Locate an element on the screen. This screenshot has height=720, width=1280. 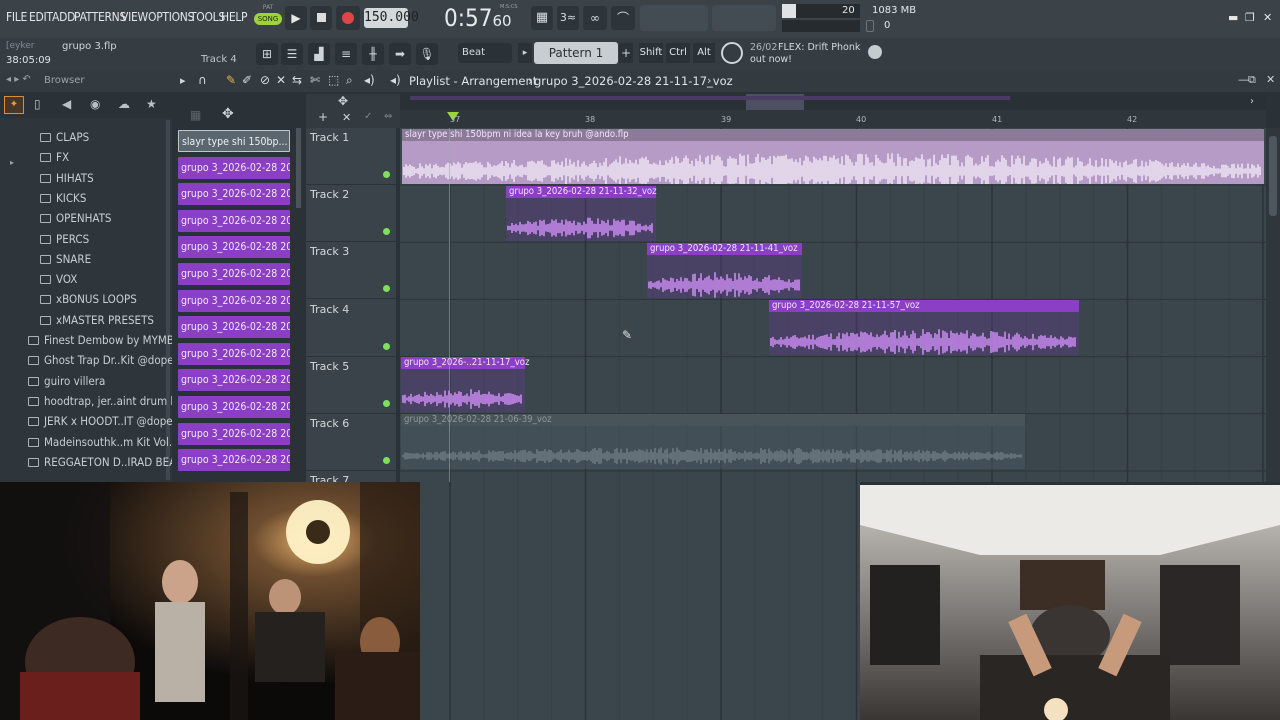
menu-view: VIEW is located at coordinates (134, 17).